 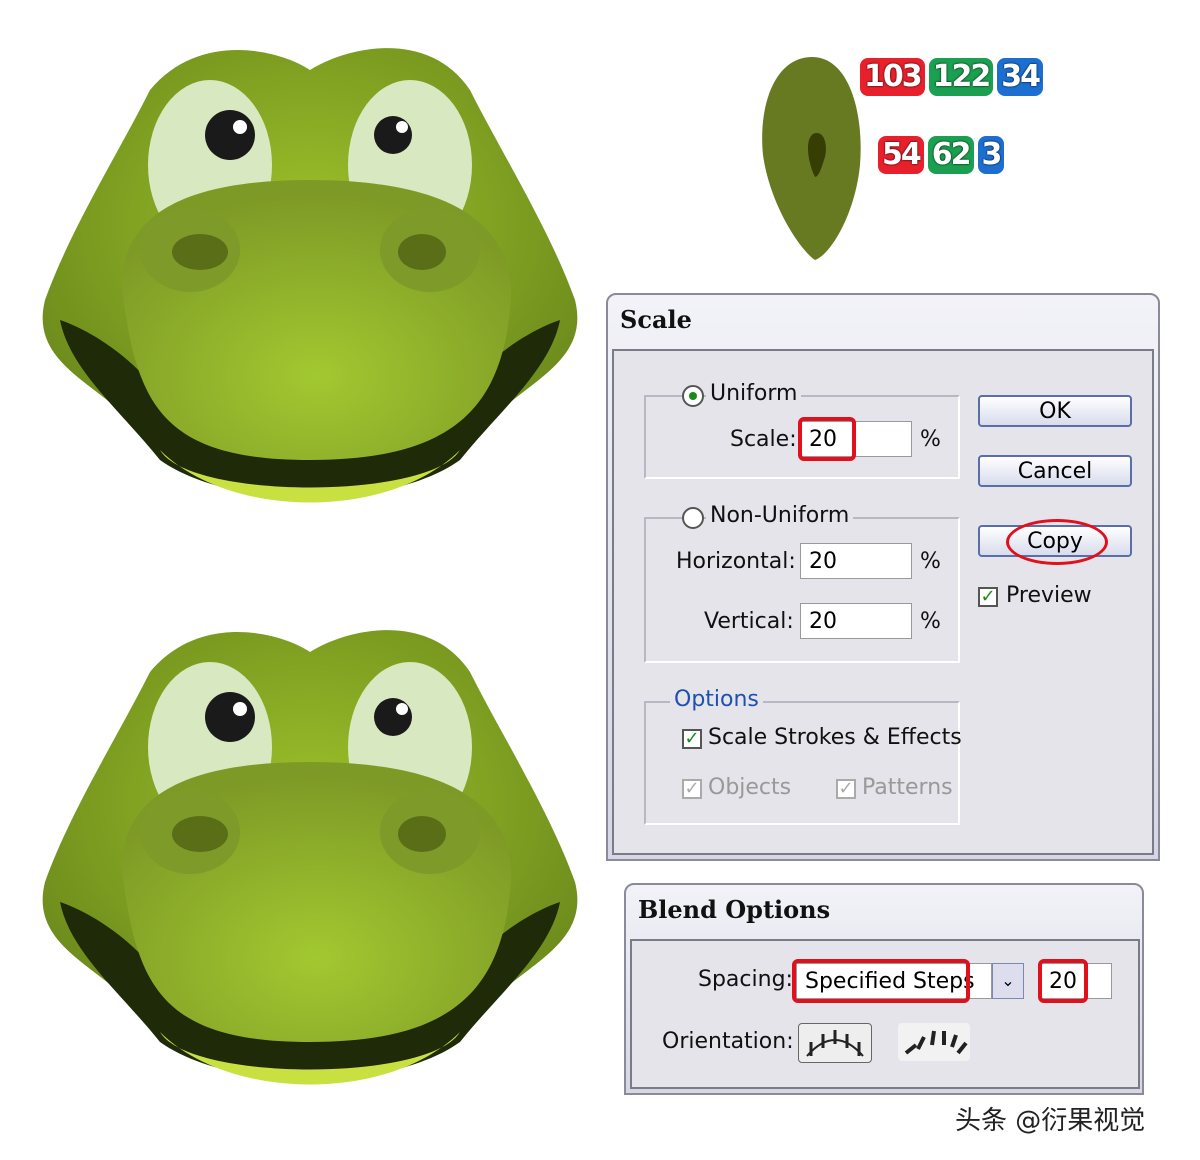 I want to click on preview-label: Preview, so click(x=1049, y=595).